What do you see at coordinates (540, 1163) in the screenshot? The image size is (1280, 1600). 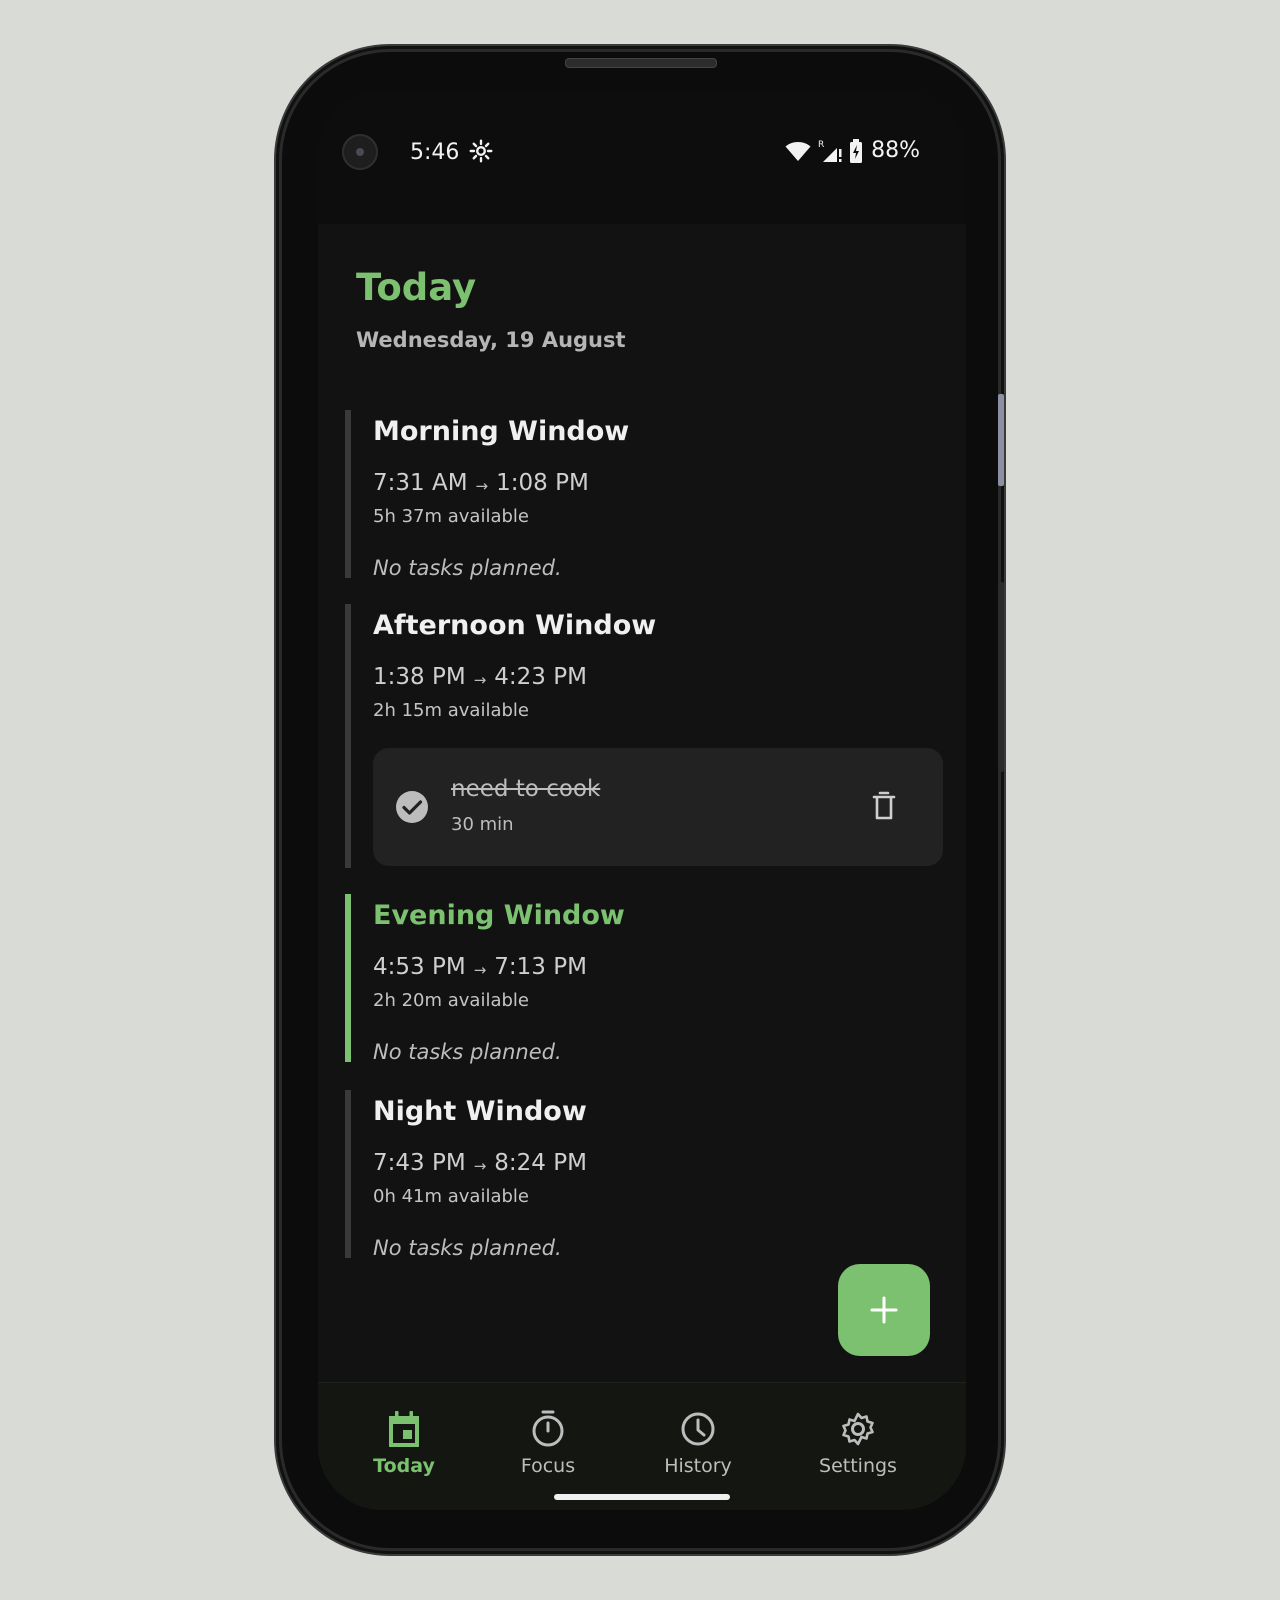 I see `window-end: 8:24 PM` at bounding box center [540, 1163].